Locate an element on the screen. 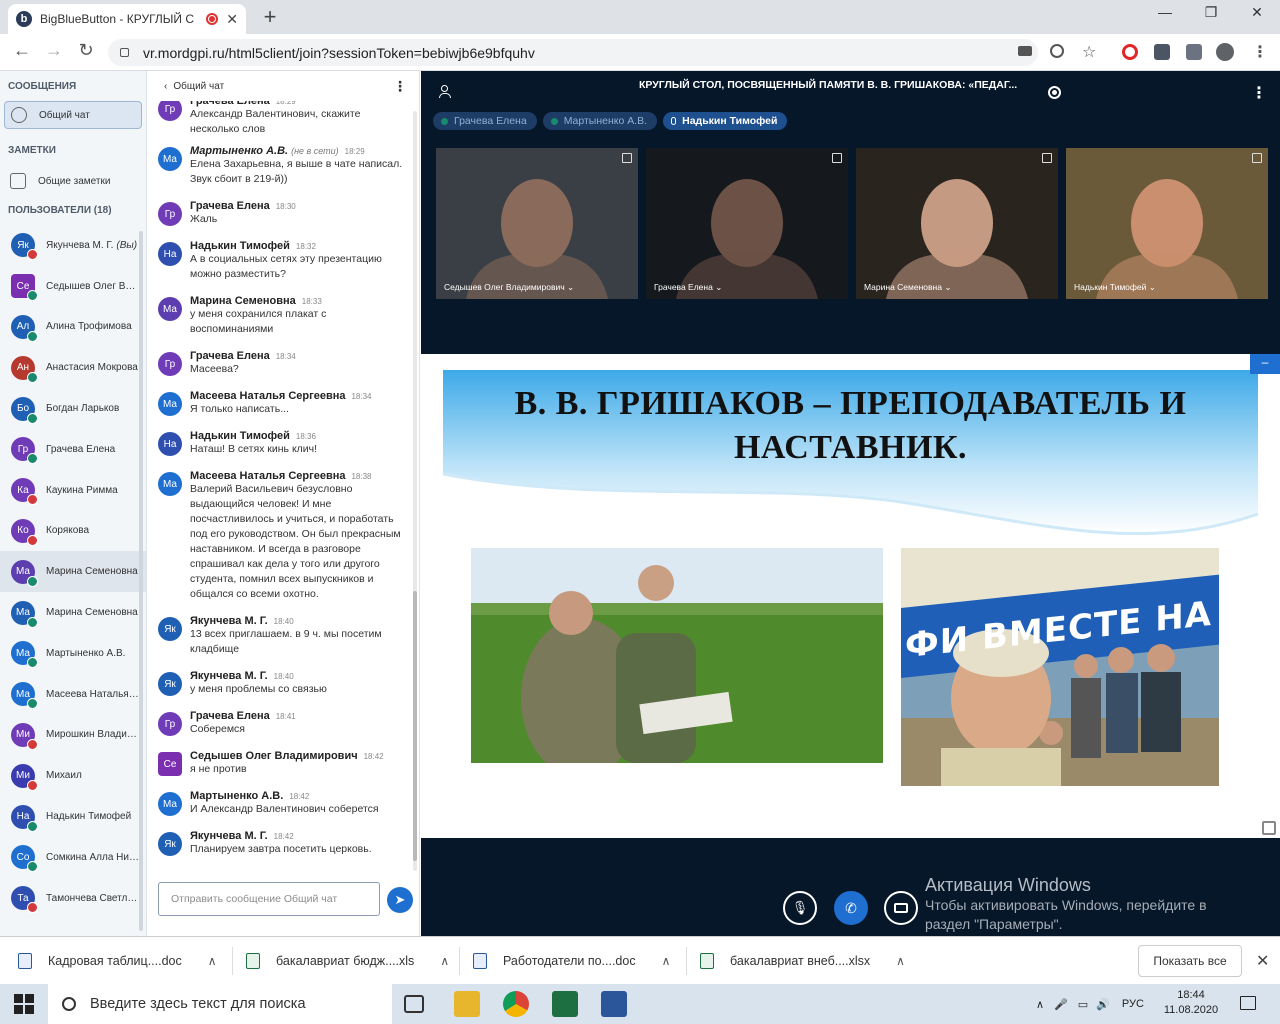 Image resolution: width=1280 pixels, height=1024 pixels. user-name: Надькин Тимофей is located at coordinates (93, 816).